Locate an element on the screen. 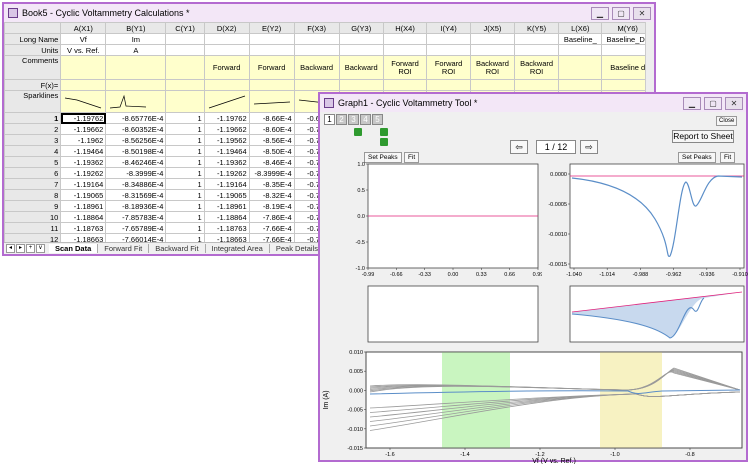 Image resolution: width=750 pixels, height=464 pixels. data-cell: -8.31569E-4 is located at coordinates (136, 195).